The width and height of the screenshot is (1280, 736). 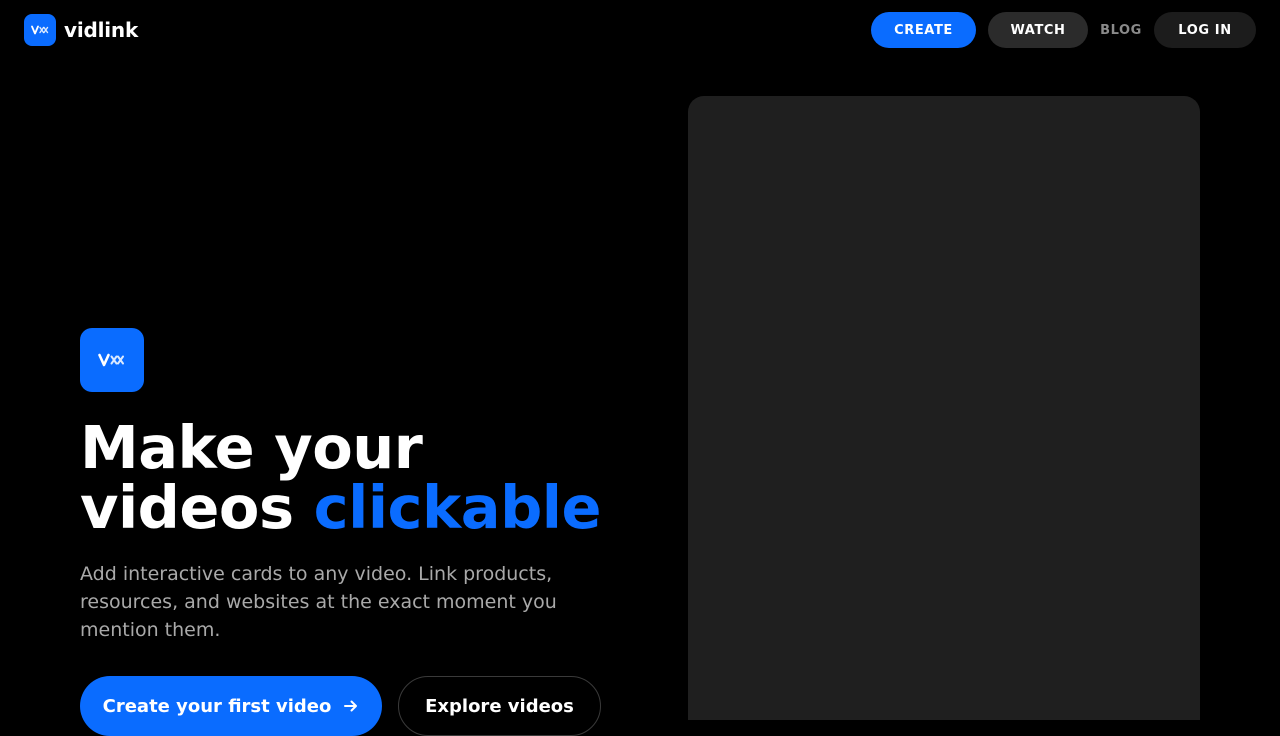 I want to click on cta-primary-label: Create your first video, so click(x=217, y=706).